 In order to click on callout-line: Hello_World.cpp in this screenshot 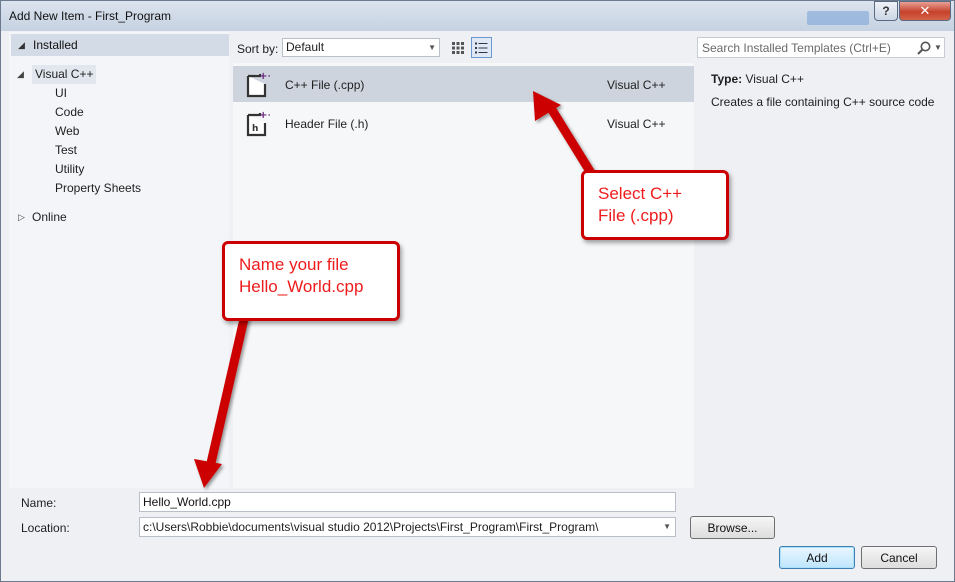, I will do `click(301, 286)`.